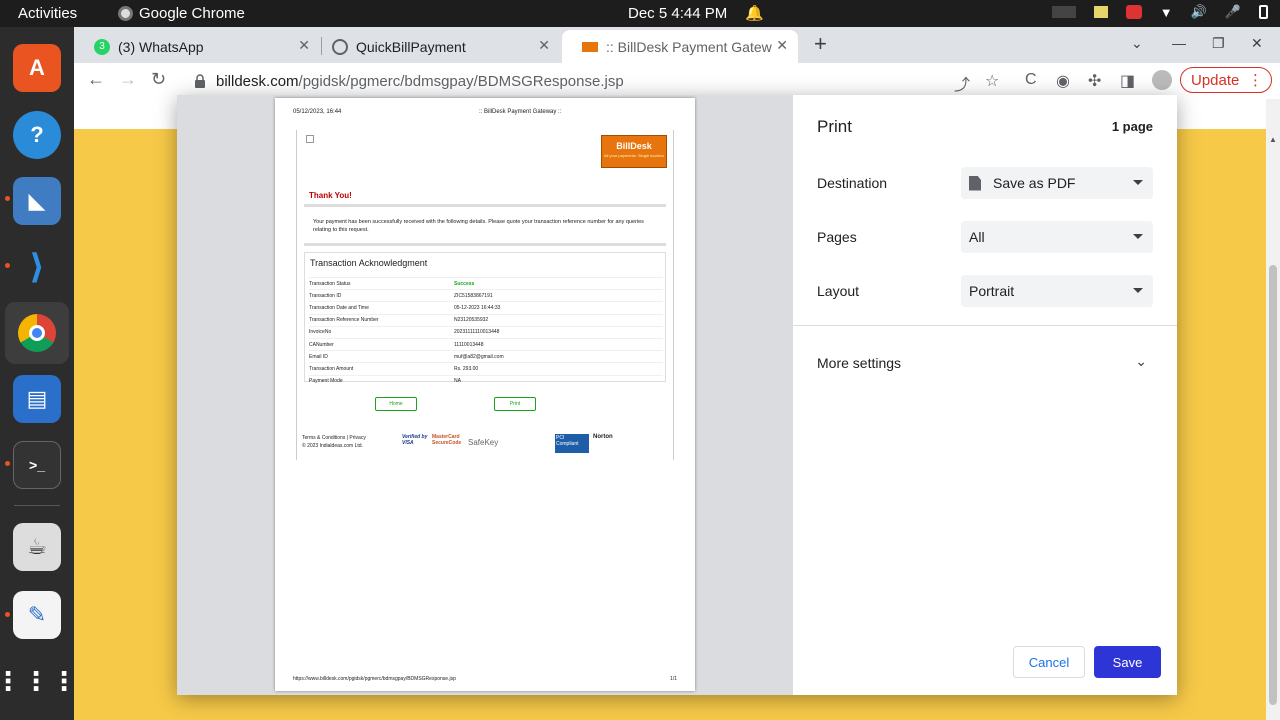 The height and width of the screenshot is (720, 1280). What do you see at coordinates (1127, 662) in the screenshot?
I see `save-button: Save` at bounding box center [1127, 662].